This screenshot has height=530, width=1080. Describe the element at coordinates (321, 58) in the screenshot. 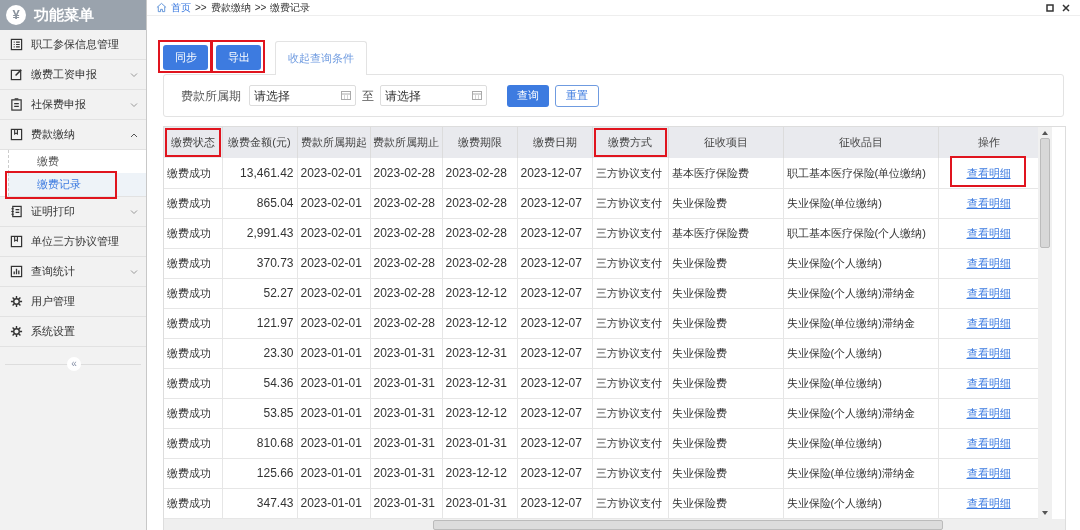

I see `filter-tab: 收起查询条件` at that location.